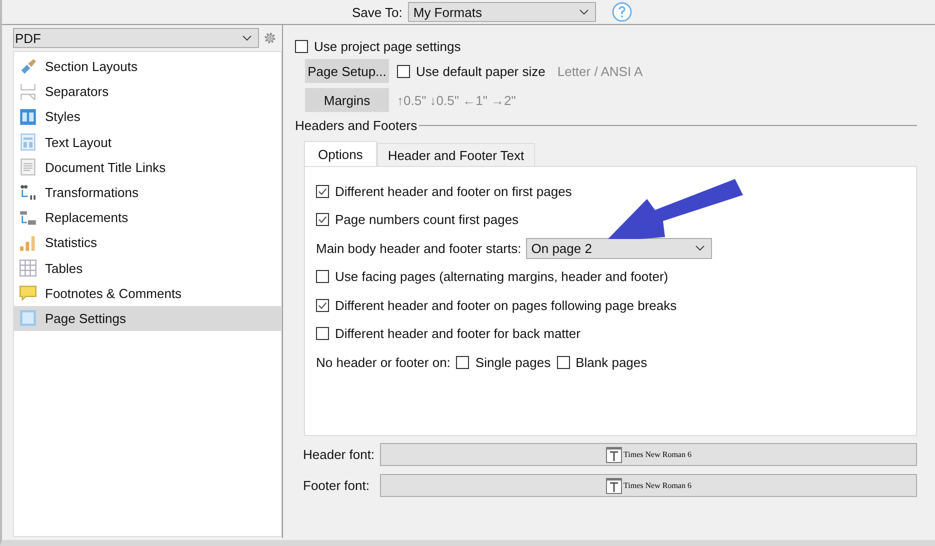 This screenshot has height=546, width=935. Describe the element at coordinates (506, 305) in the screenshot. I see `checkbox-label: Different header and footer on pages following page breaks` at that location.